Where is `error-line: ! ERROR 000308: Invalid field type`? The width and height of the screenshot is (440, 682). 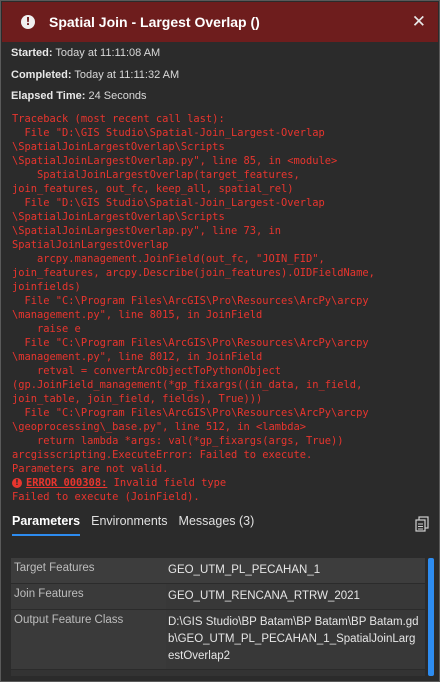
error-line: ! ERROR 000308: Invalid field type is located at coordinates (119, 483).